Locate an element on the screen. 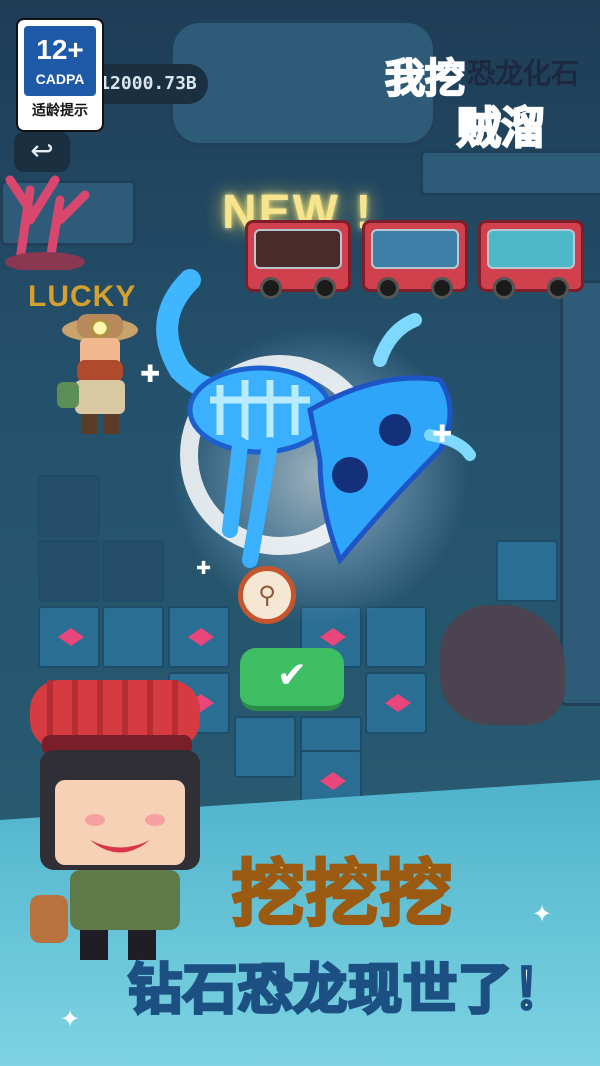  age-rating-badge: 12+ CADPA 适龄提示 is located at coordinates (60, 75).